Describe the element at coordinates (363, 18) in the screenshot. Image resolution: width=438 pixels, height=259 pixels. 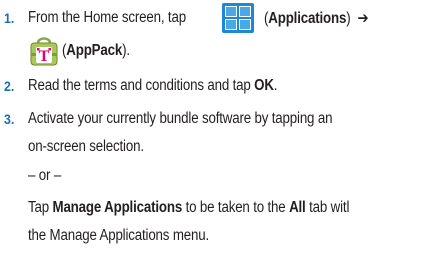
I see `arrow-icon: ➔` at that location.